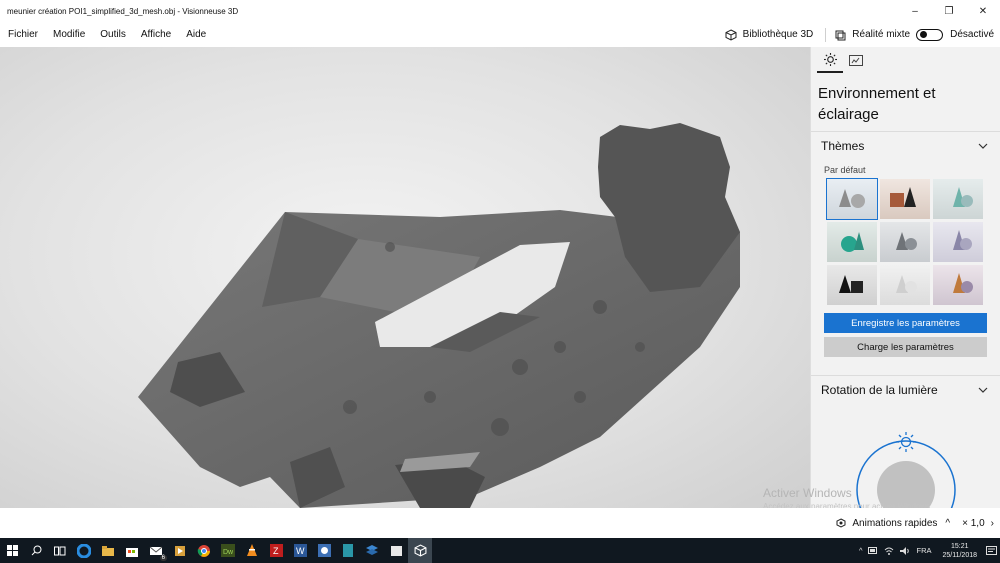  Describe the element at coordinates (68, 34) in the screenshot. I see `menu-modifie: Modifie` at that location.